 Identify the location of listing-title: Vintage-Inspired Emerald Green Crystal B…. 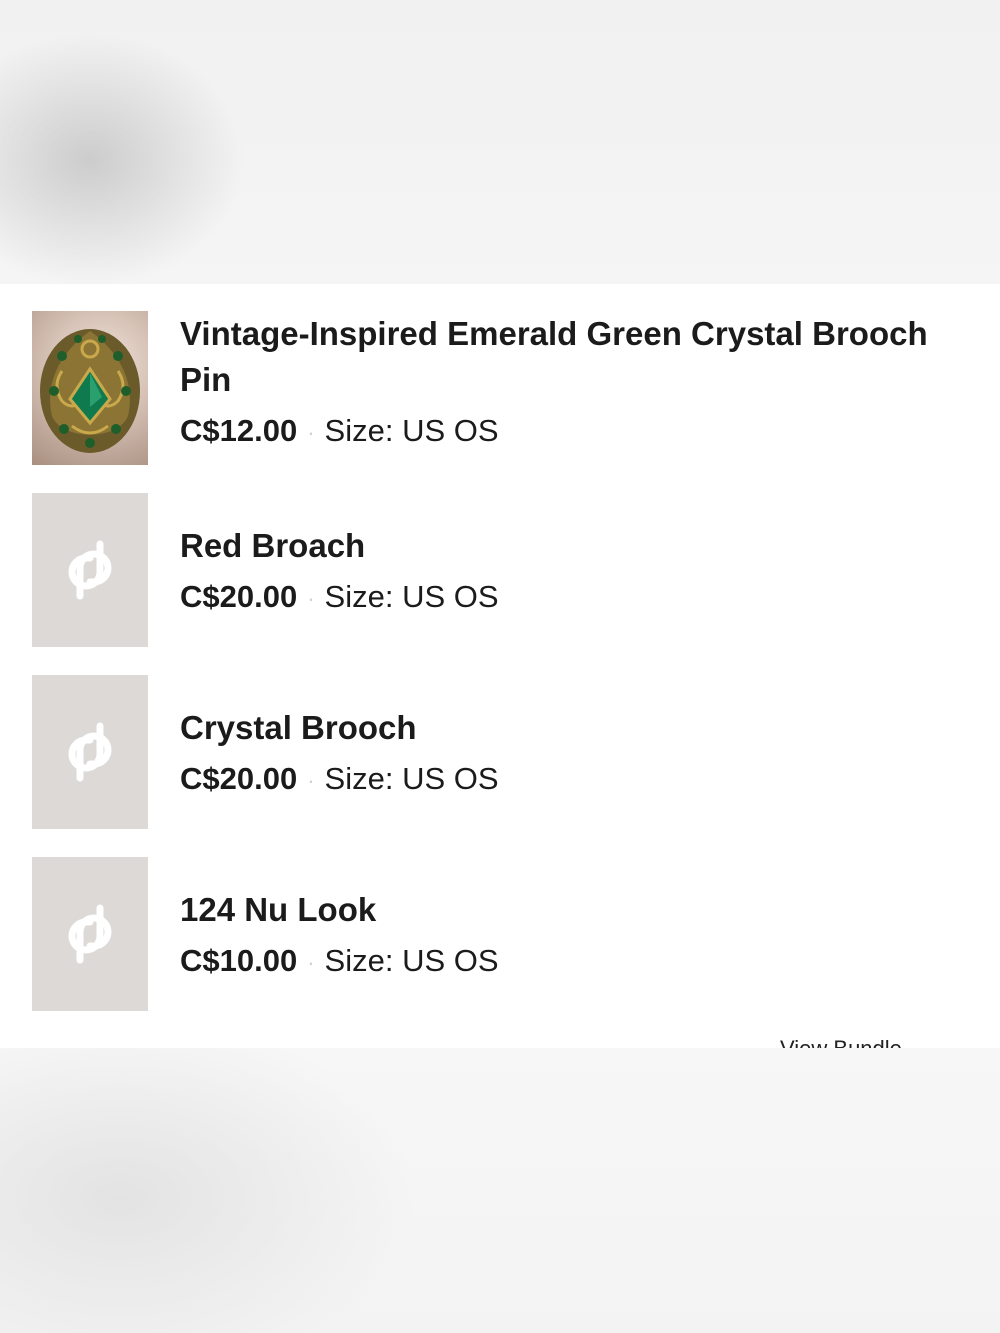
(580, 357).